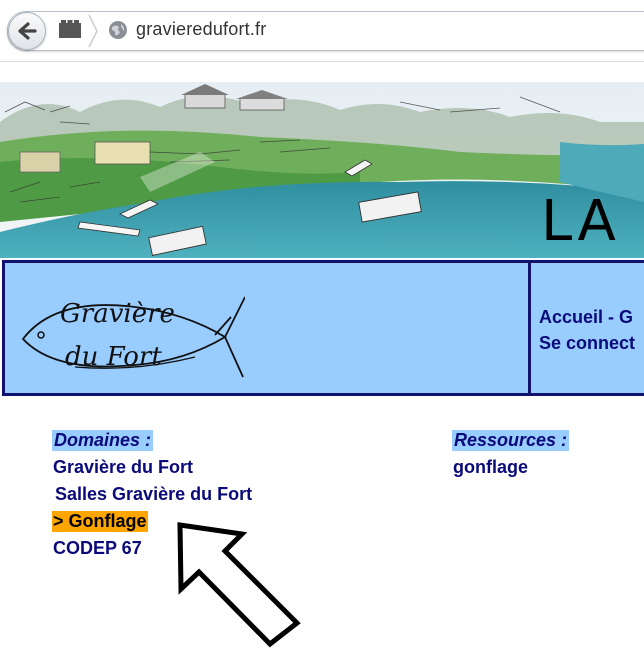 The height and width of the screenshot is (651, 644). What do you see at coordinates (580, 221) in the screenshot?
I see `banner-title: LA` at bounding box center [580, 221].